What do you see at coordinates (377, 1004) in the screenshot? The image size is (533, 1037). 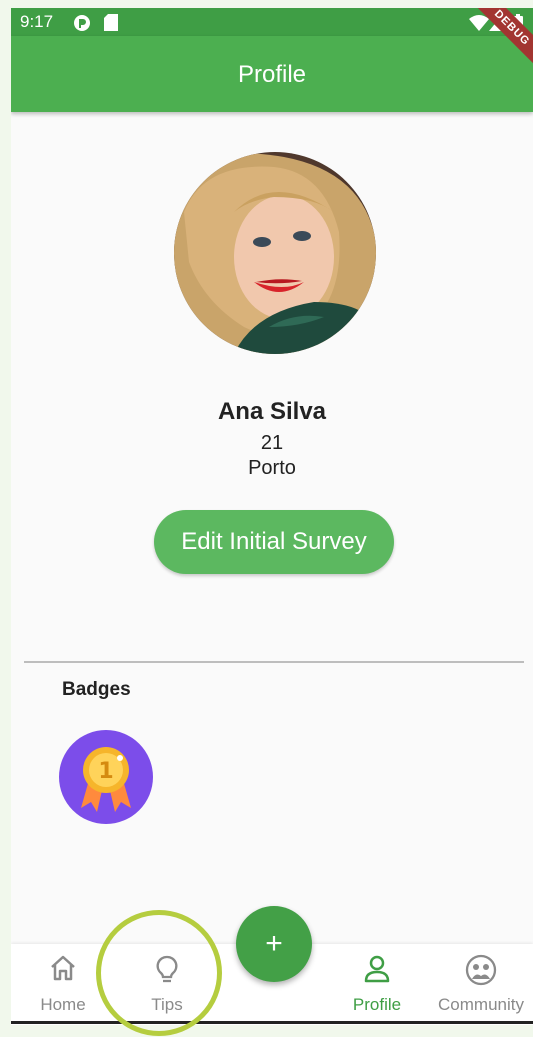 I see `nav-profile-label: Profile` at bounding box center [377, 1004].